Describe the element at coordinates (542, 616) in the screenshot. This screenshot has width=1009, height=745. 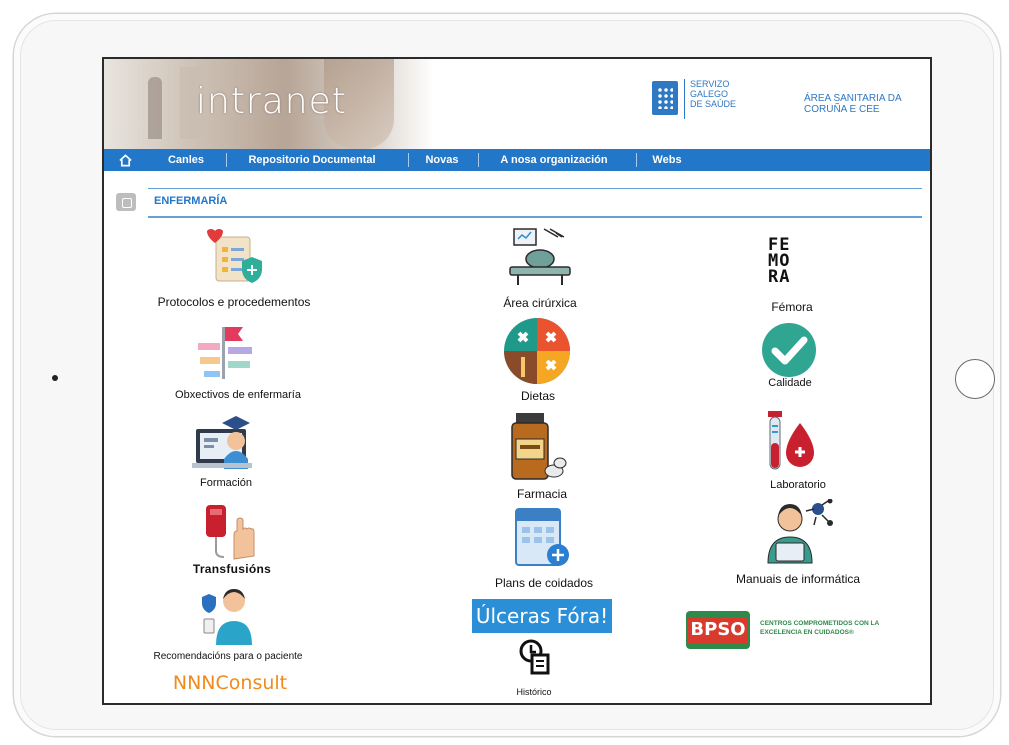
I see `ulceras-fora-button: Úlceras Fóra!` at that location.